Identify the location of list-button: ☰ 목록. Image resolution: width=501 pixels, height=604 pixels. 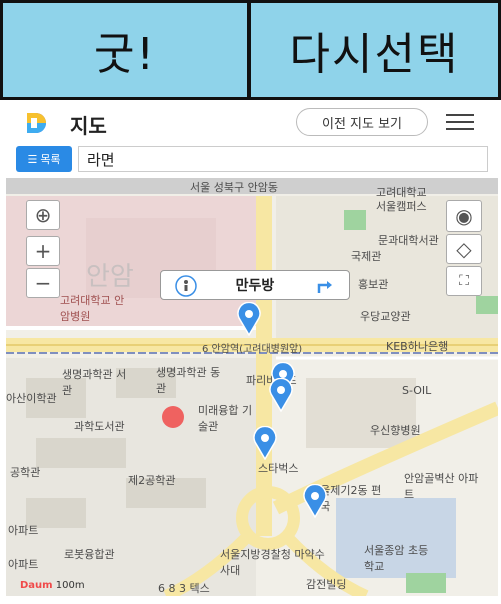
(44, 159).